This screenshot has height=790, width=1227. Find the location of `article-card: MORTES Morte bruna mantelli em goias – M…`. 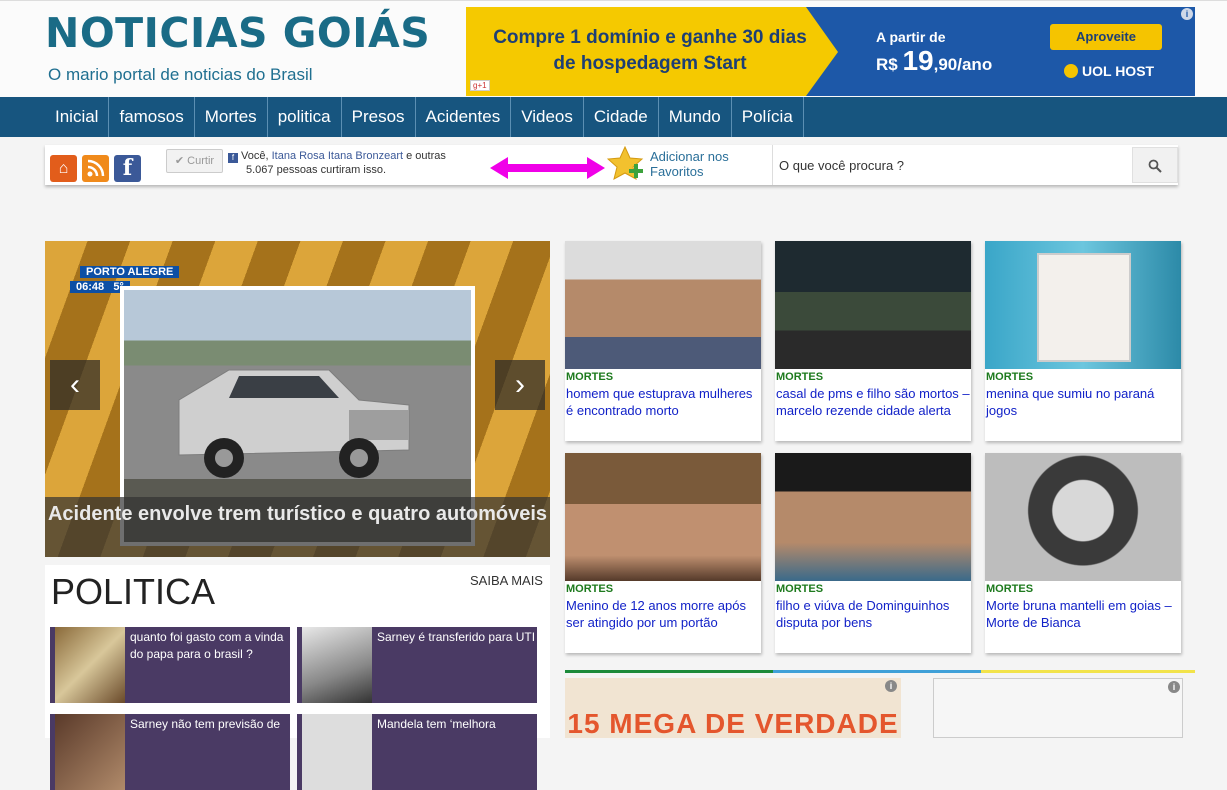

article-card: MORTES Morte bruna mantelli em goias – M… is located at coordinates (1083, 553).